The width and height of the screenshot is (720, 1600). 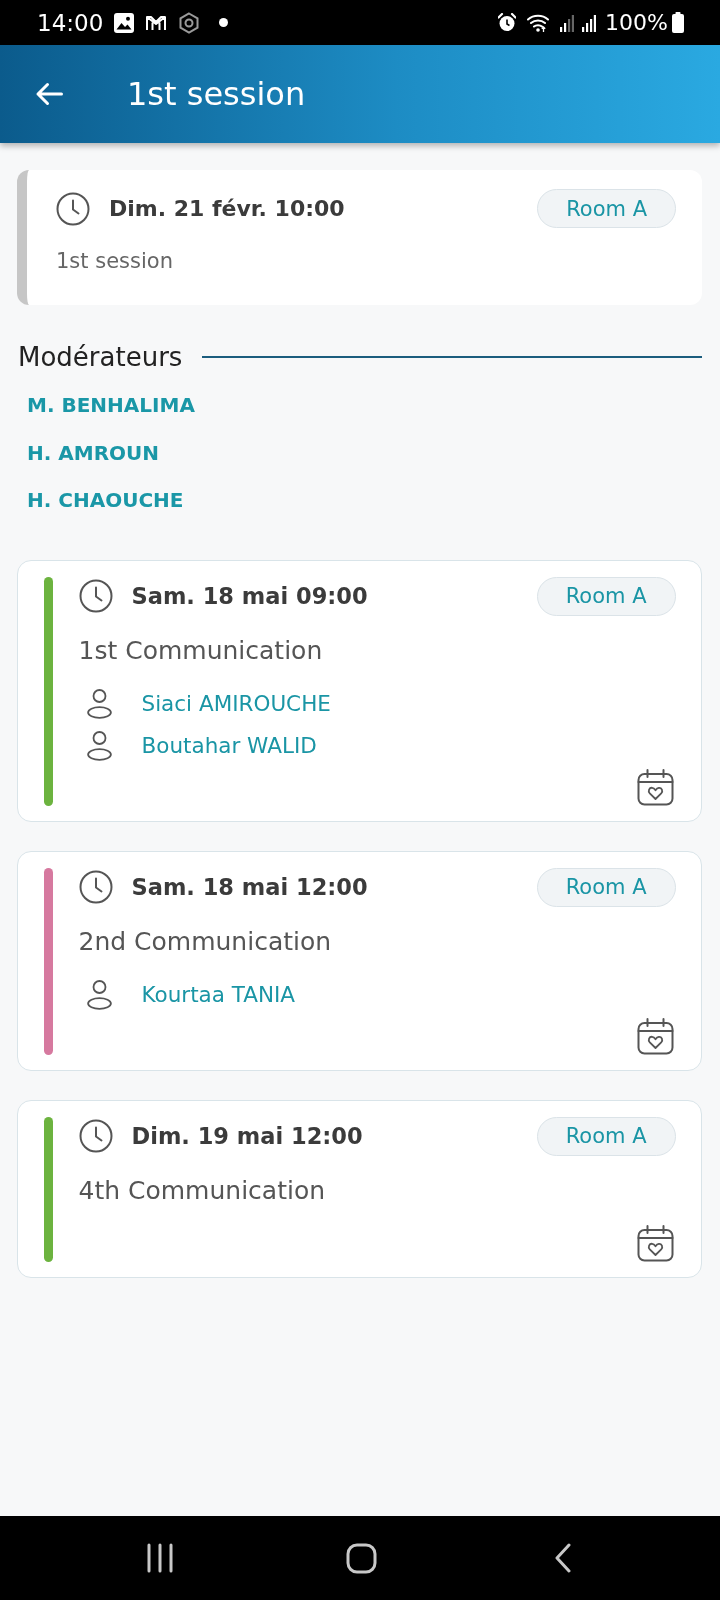 I want to click on battery-icon, so click(x=678, y=22).